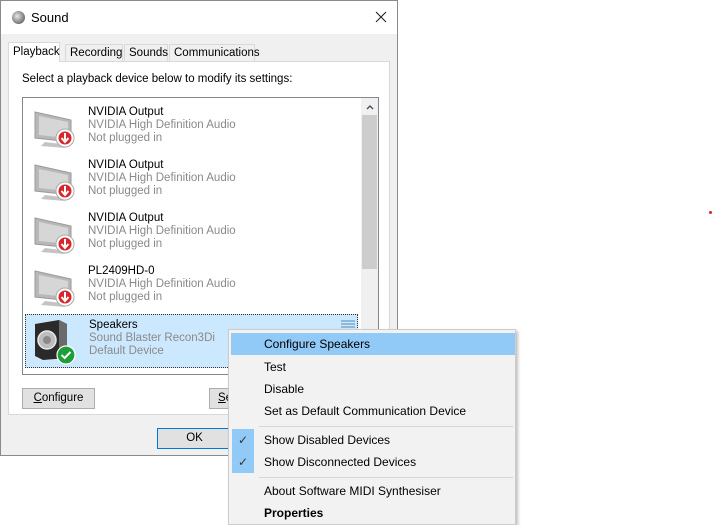  What do you see at coordinates (214, 52) in the screenshot?
I see `tab-communications: Communications` at bounding box center [214, 52].